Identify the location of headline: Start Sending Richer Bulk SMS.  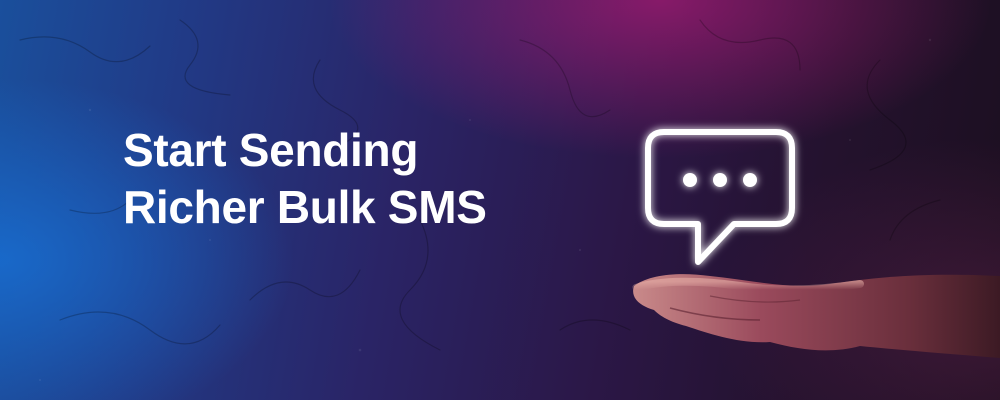
(305, 179).